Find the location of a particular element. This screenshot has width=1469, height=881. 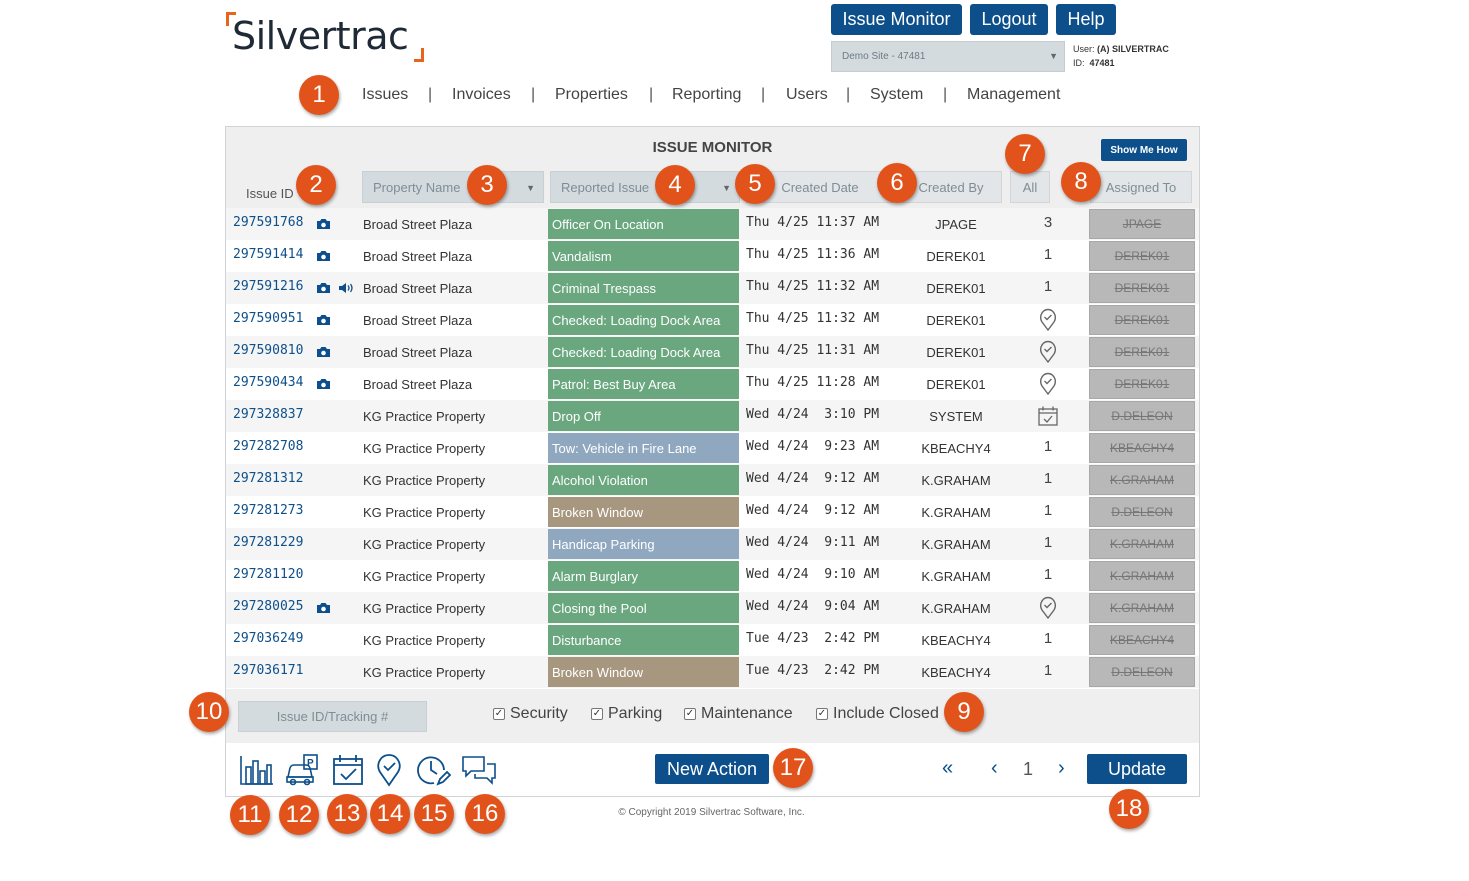

calendar-check-icon is located at coordinates (349, 770).